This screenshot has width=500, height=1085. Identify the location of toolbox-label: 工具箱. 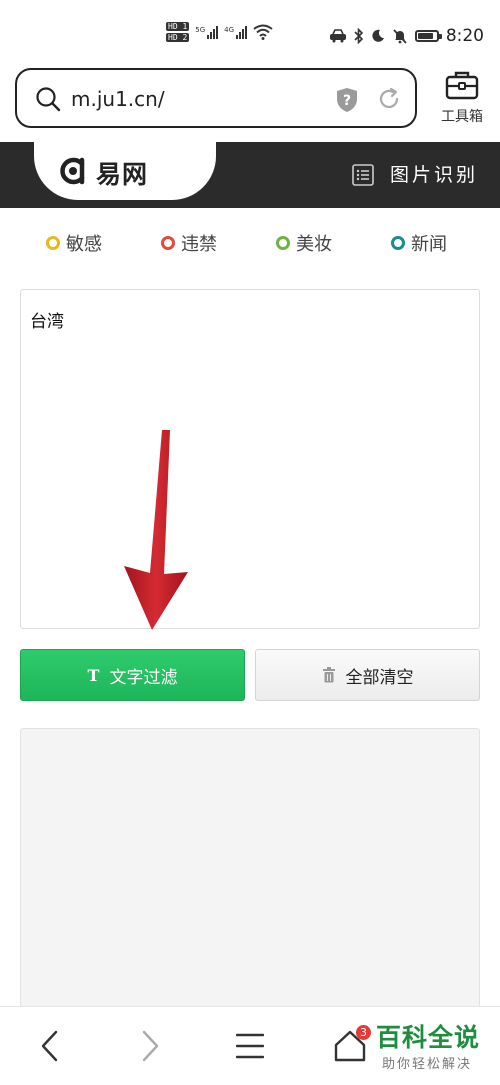
(462, 117).